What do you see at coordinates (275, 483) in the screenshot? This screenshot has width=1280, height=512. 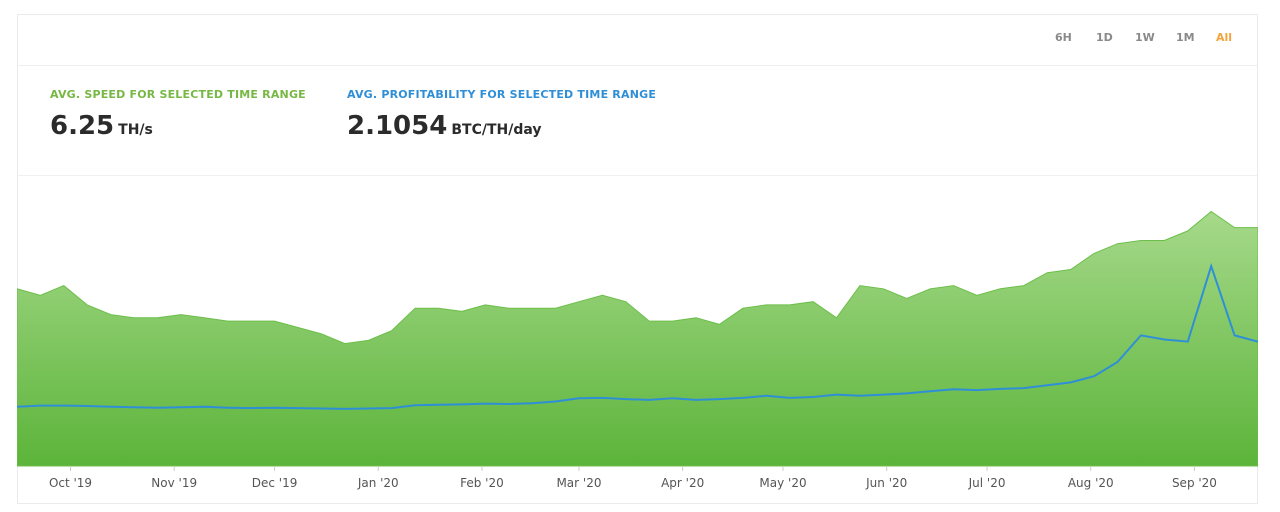 I see `x-tick-label: Dec '19` at bounding box center [275, 483].